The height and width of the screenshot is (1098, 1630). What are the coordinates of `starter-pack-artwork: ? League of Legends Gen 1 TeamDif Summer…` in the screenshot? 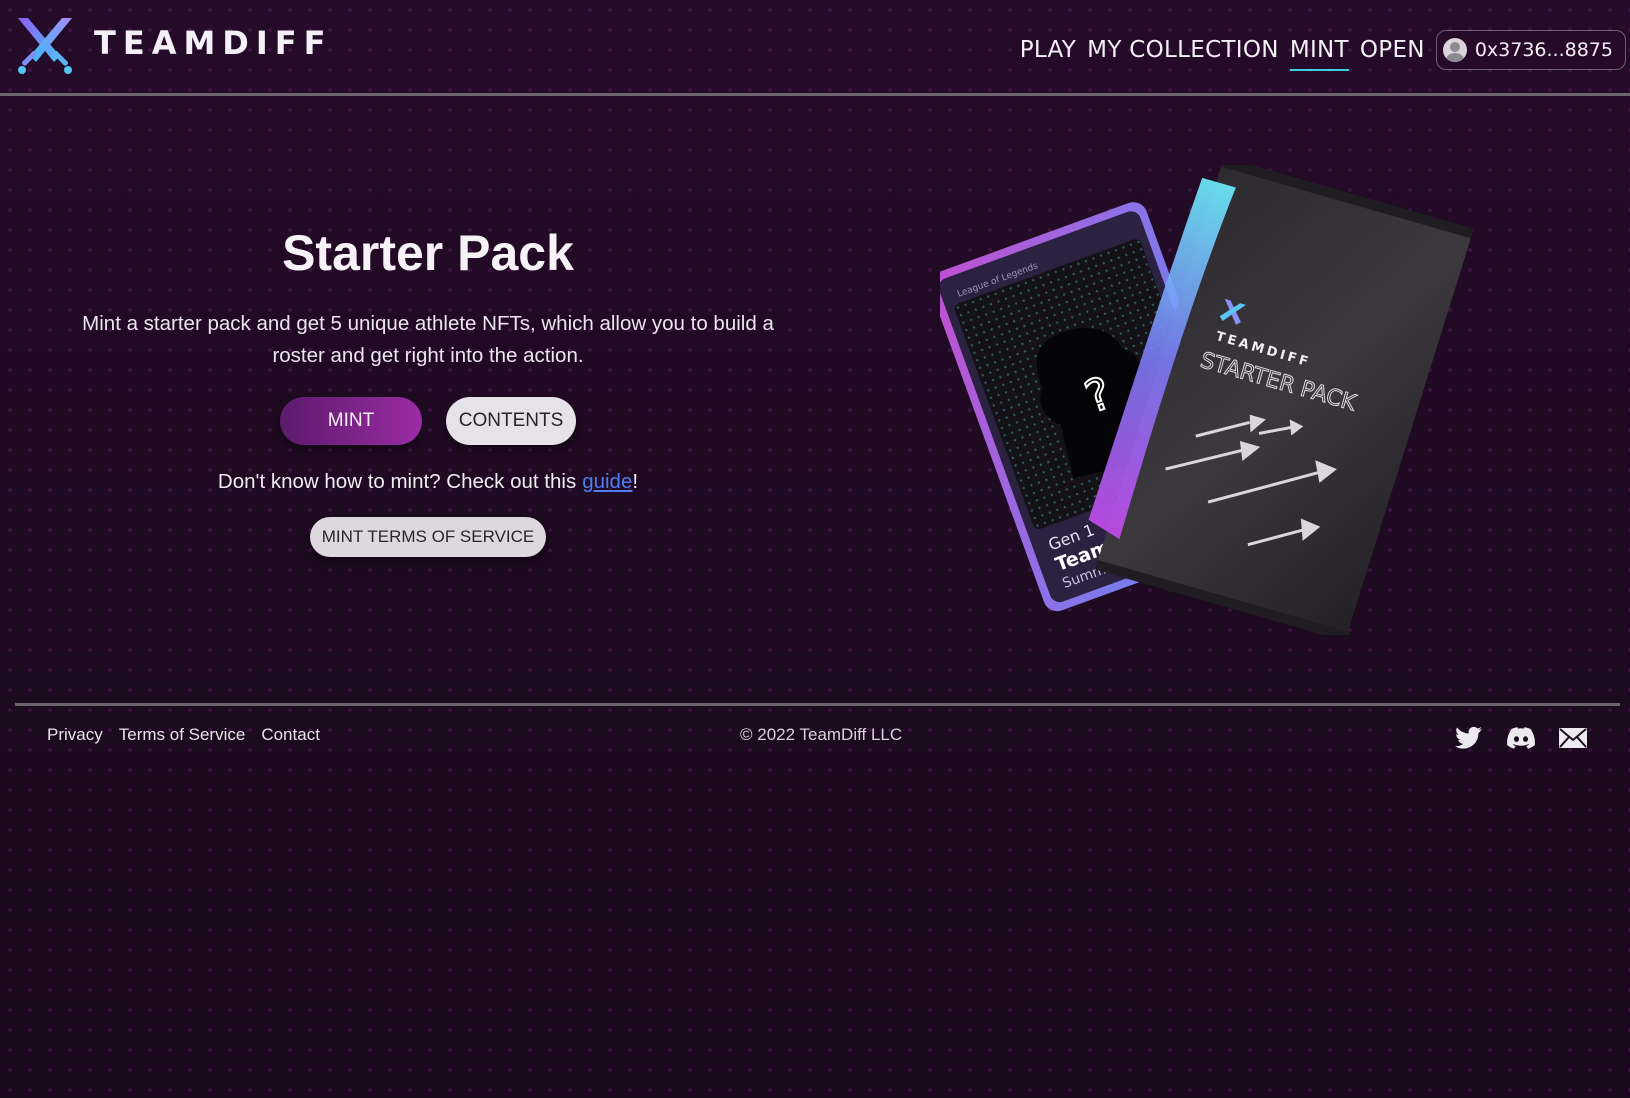 It's located at (1207, 400).